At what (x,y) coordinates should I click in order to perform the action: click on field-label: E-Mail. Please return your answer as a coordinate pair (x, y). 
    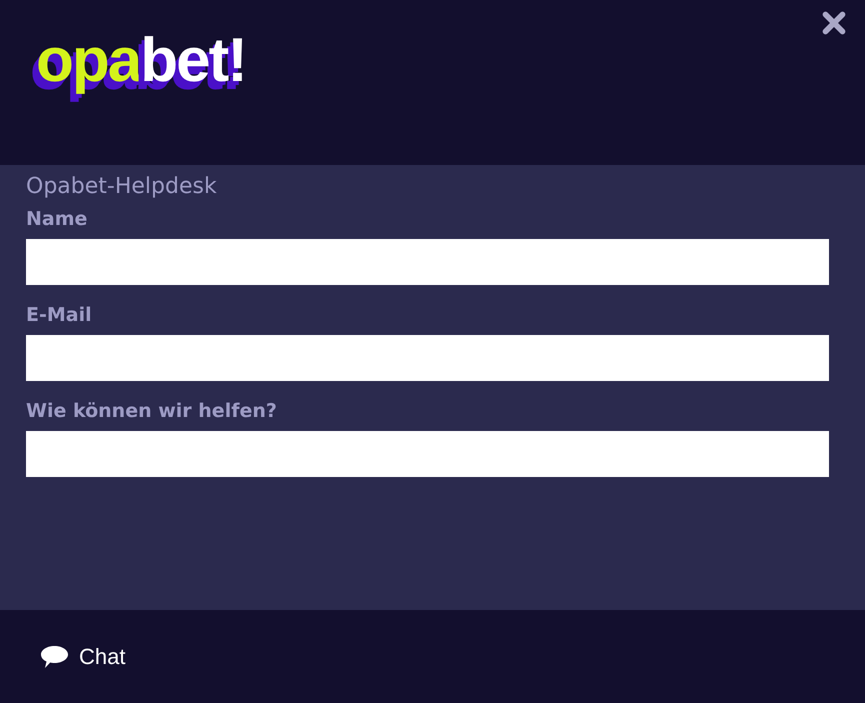
    Looking at the image, I should click on (59, 315).